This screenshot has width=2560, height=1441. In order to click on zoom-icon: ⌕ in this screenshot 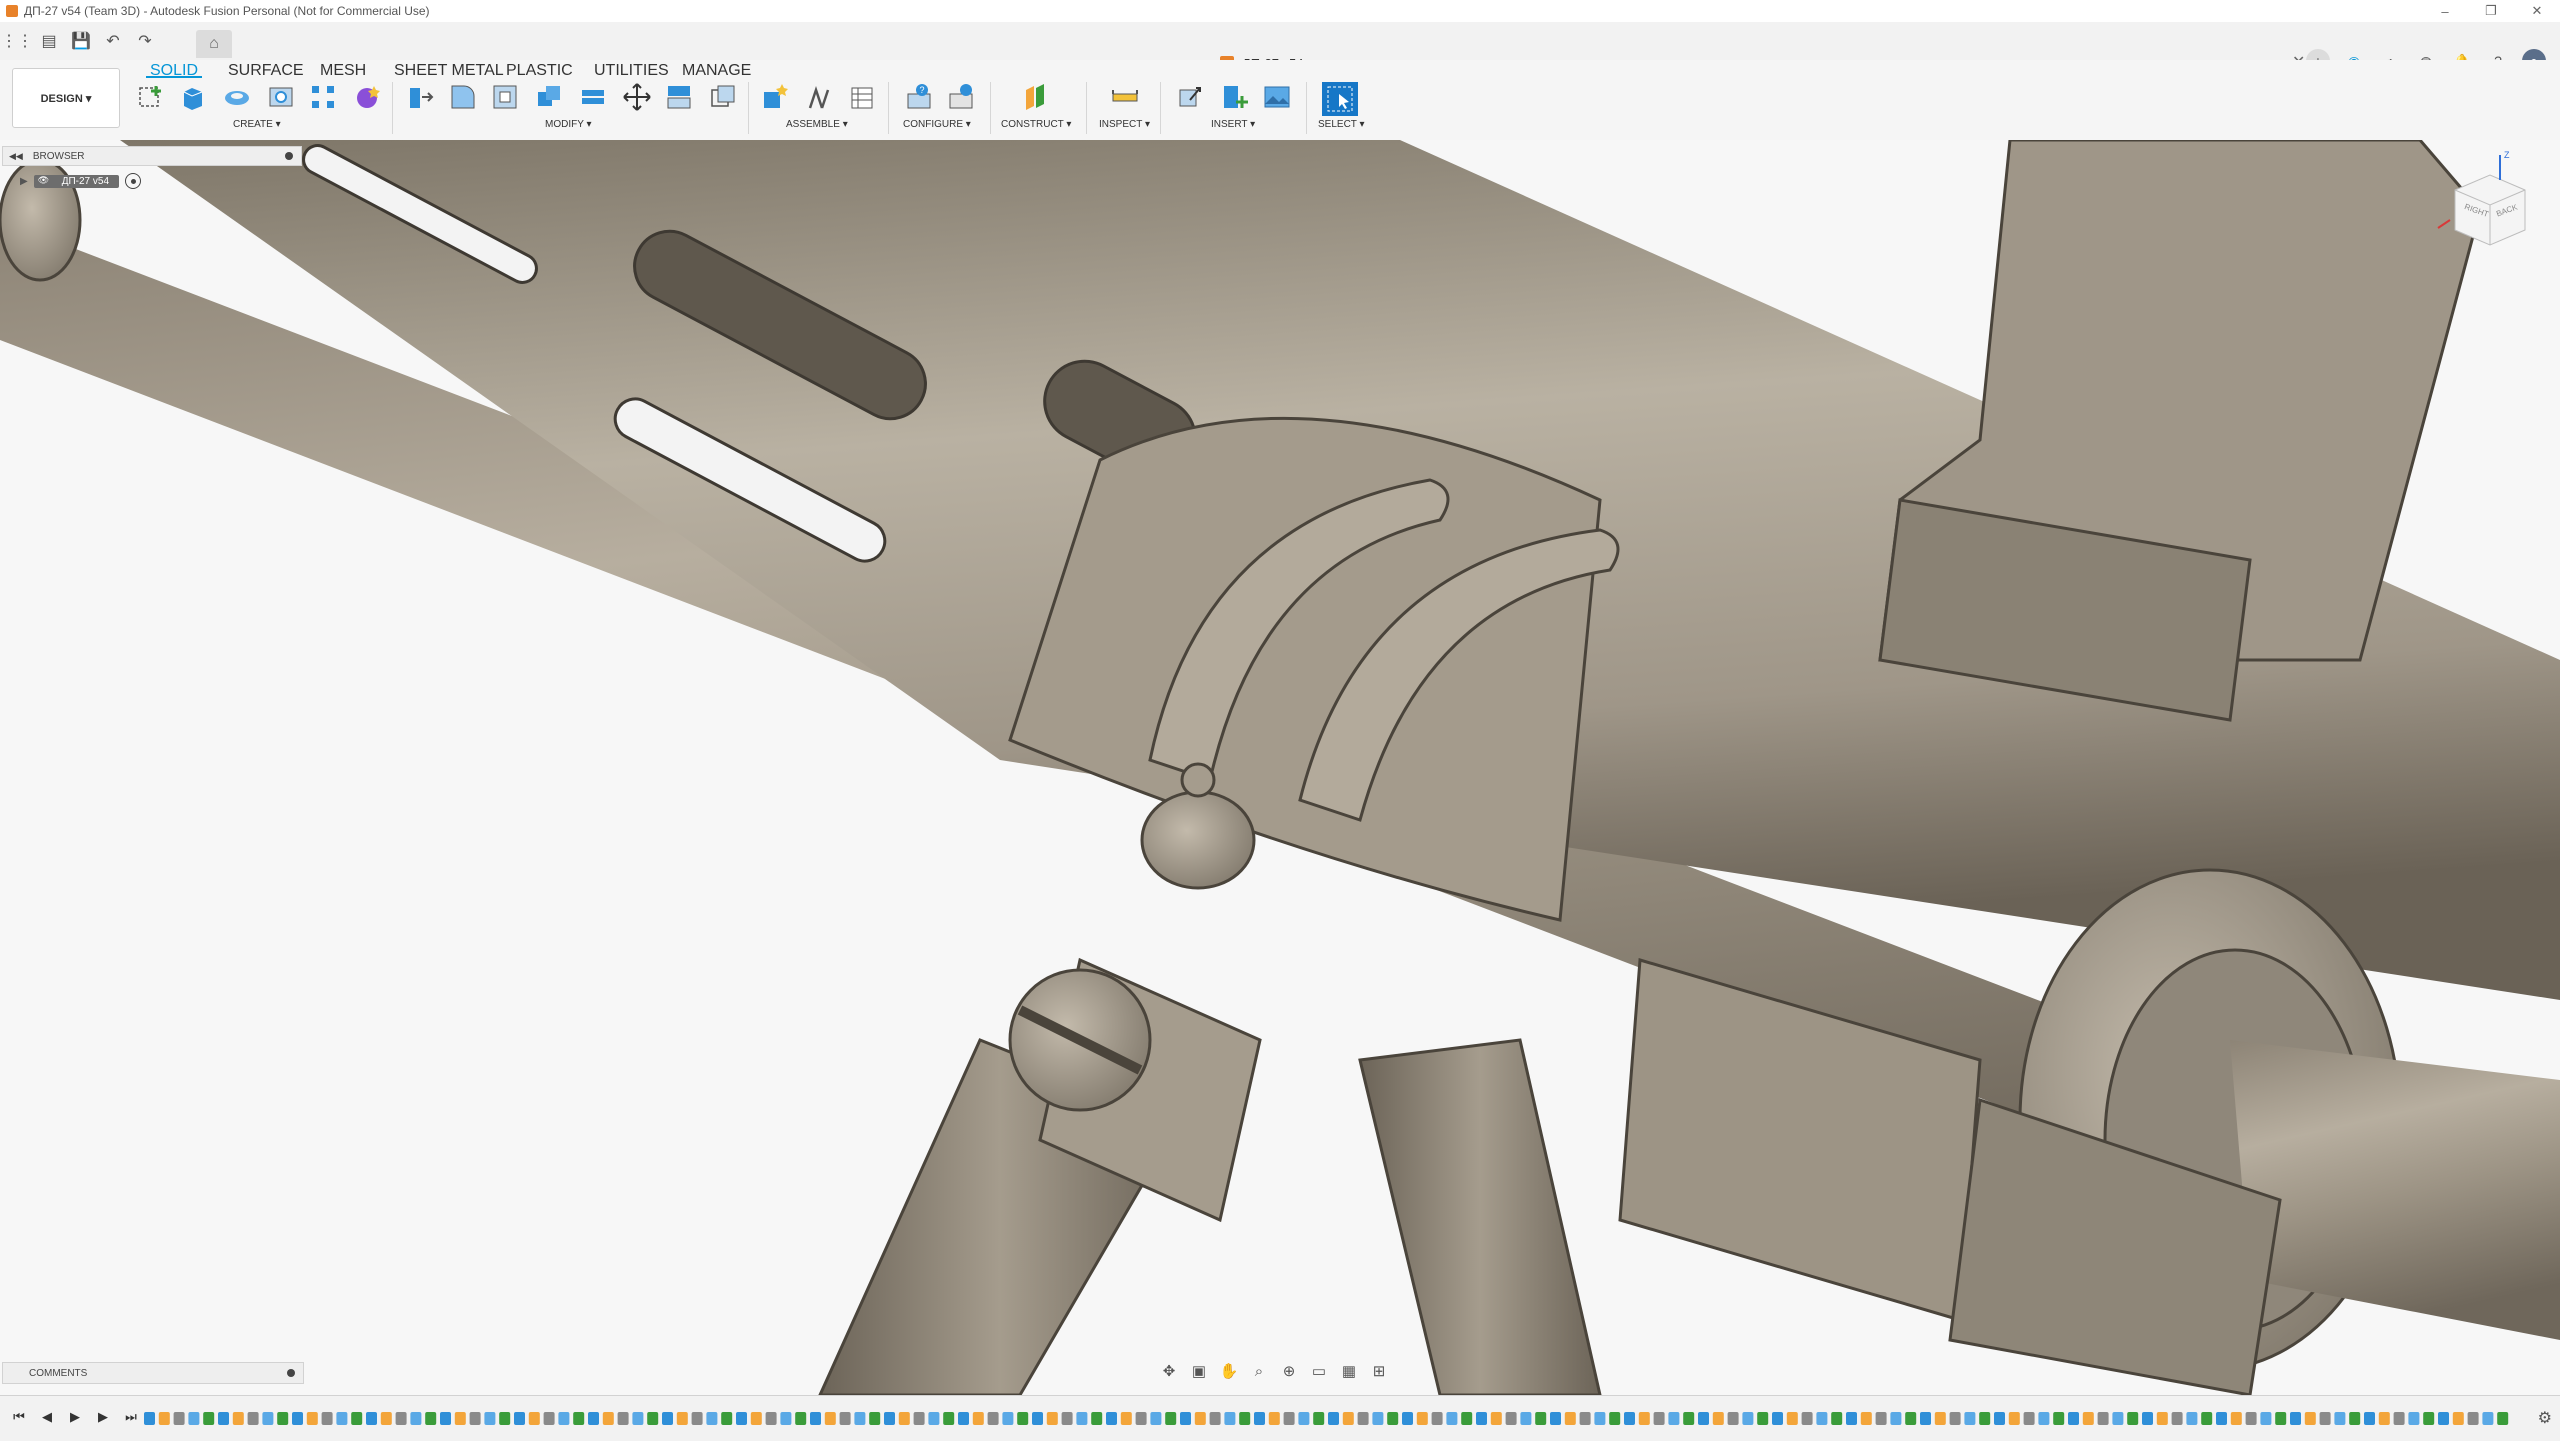, I will do `click(1259, 1371)`.